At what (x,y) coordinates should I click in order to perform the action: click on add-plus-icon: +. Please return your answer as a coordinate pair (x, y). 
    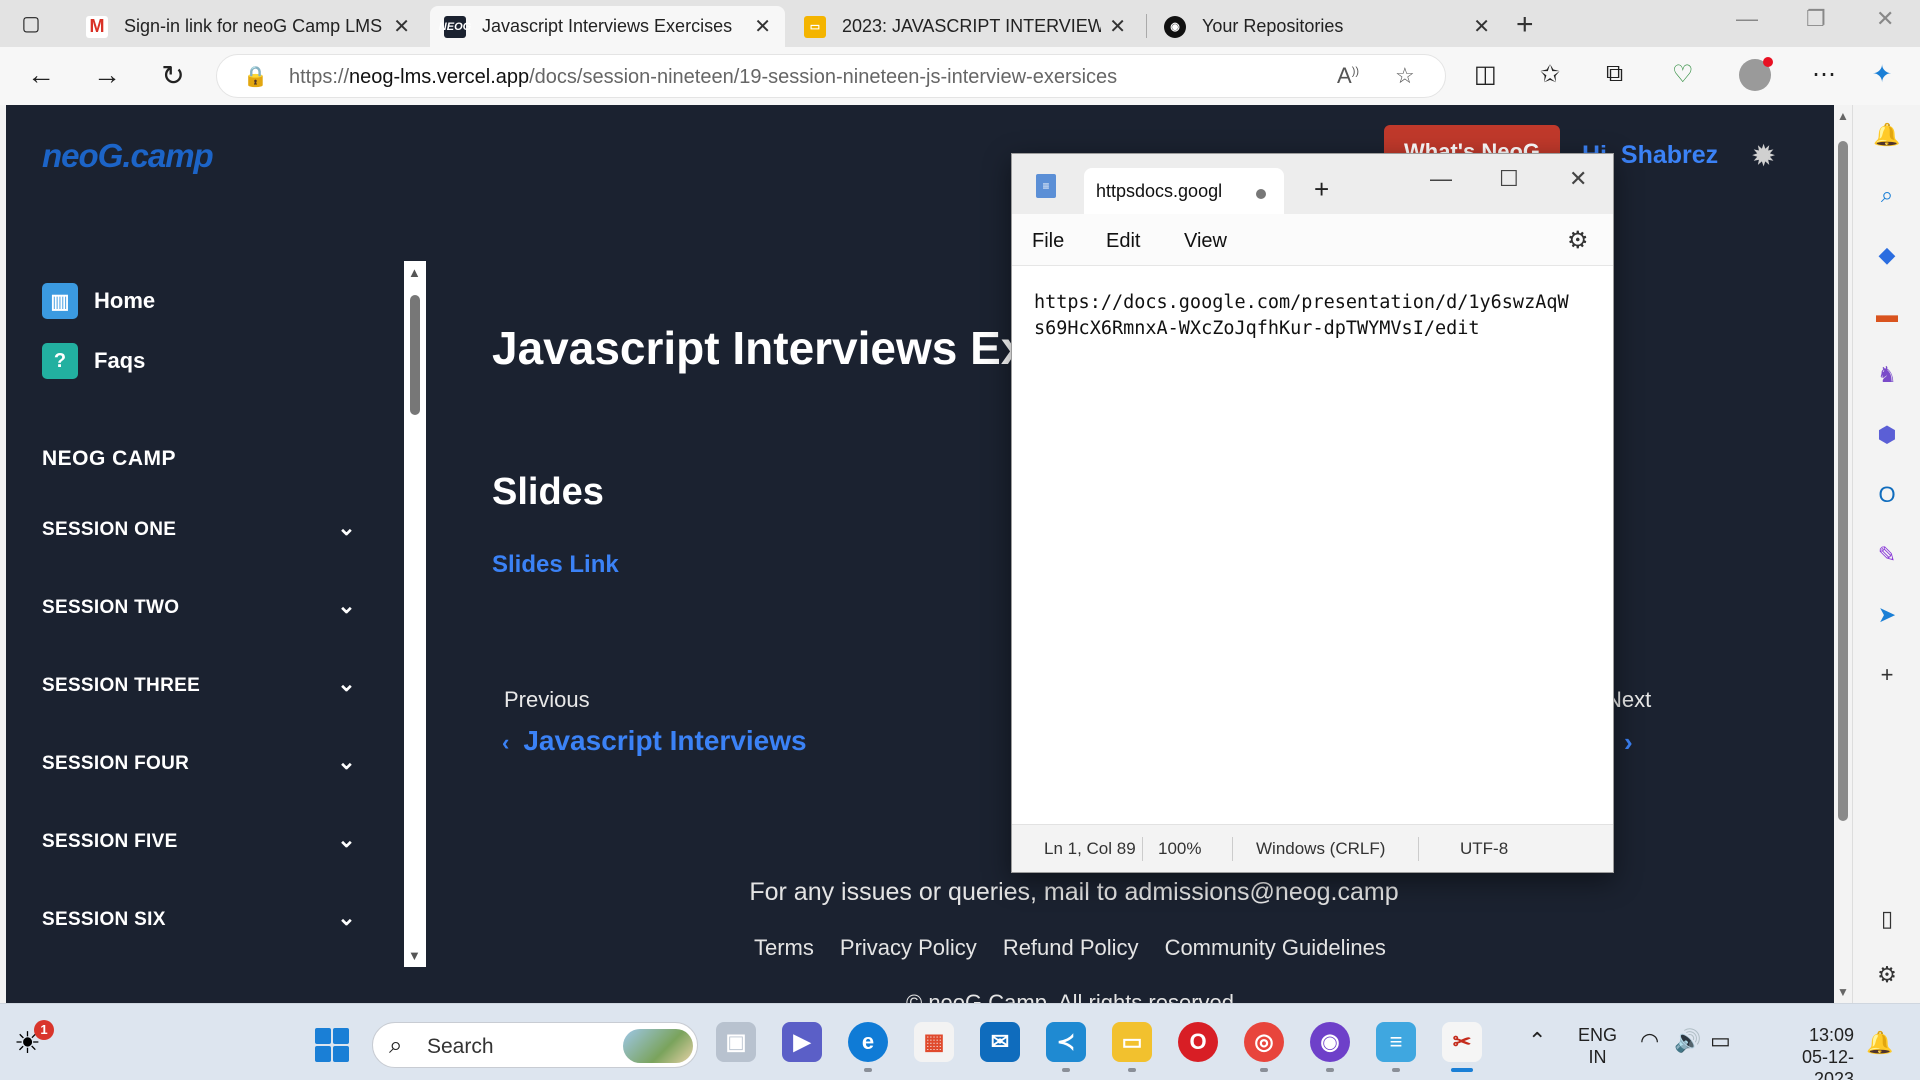
    Looking at the image, I should click on (1887, 675).